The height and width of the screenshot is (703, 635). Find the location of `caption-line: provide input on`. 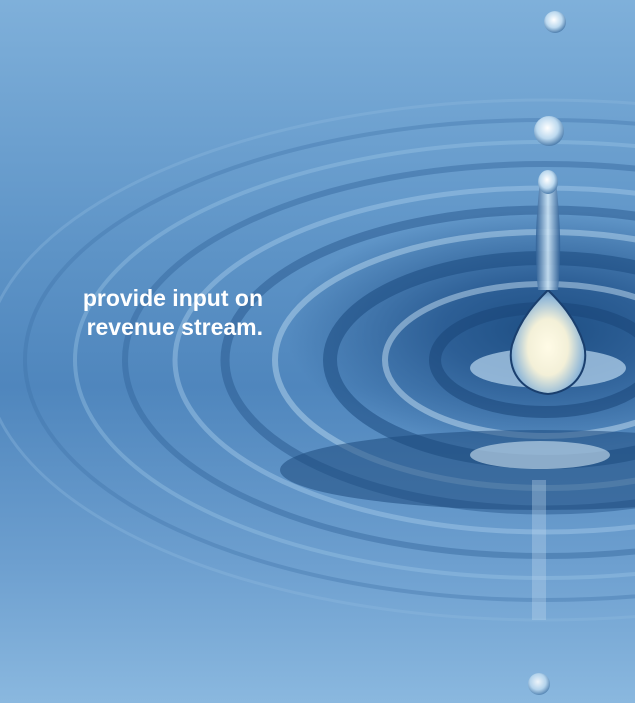

caption-line: provide input on is located at coordinates (172, 298).